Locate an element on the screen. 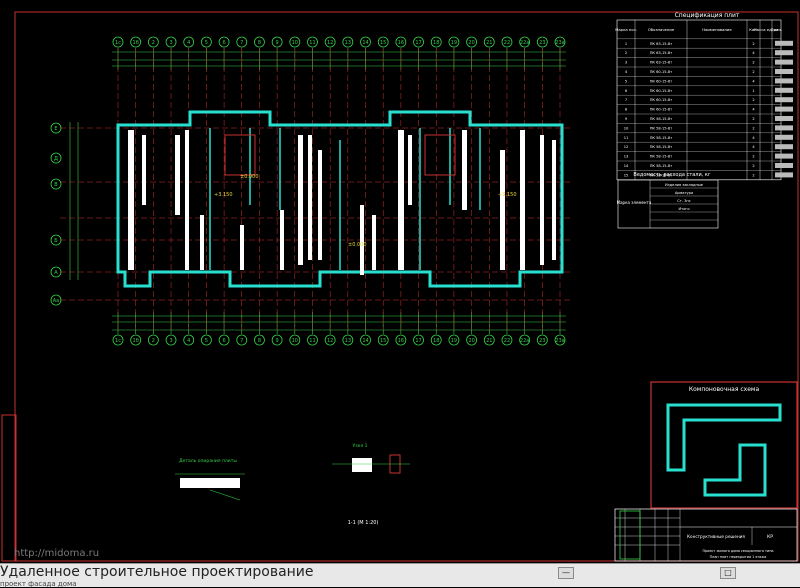 The width and height of the screenshot is (800, 588). axis-label-bottom: 23 is located at coordinates (542, 341).